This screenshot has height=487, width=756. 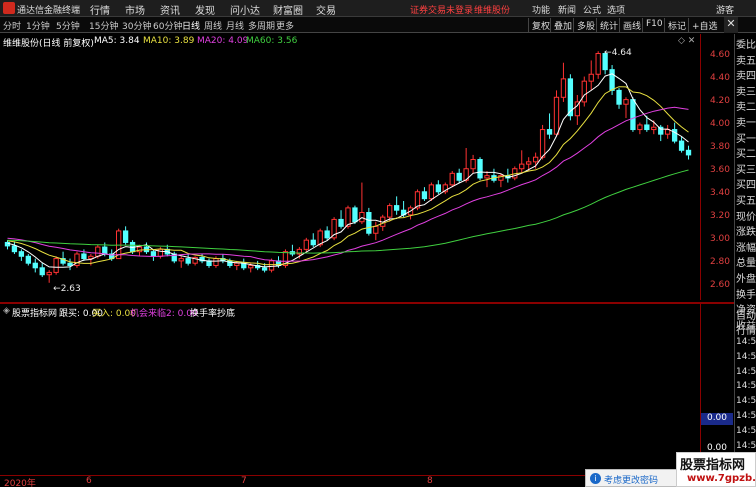 What do you see at coordinates (746, 108) in the screenshot?
I see `side-label: 卖二` at bounding box center [746, 108].